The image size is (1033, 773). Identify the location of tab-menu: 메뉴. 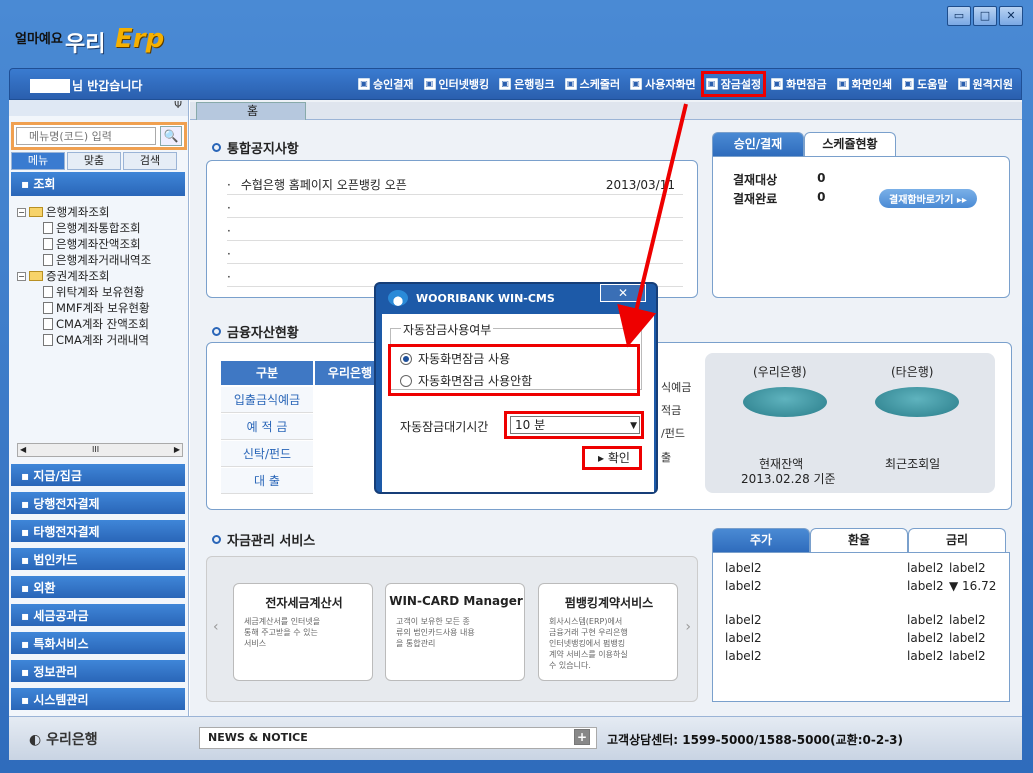
(38, 161).